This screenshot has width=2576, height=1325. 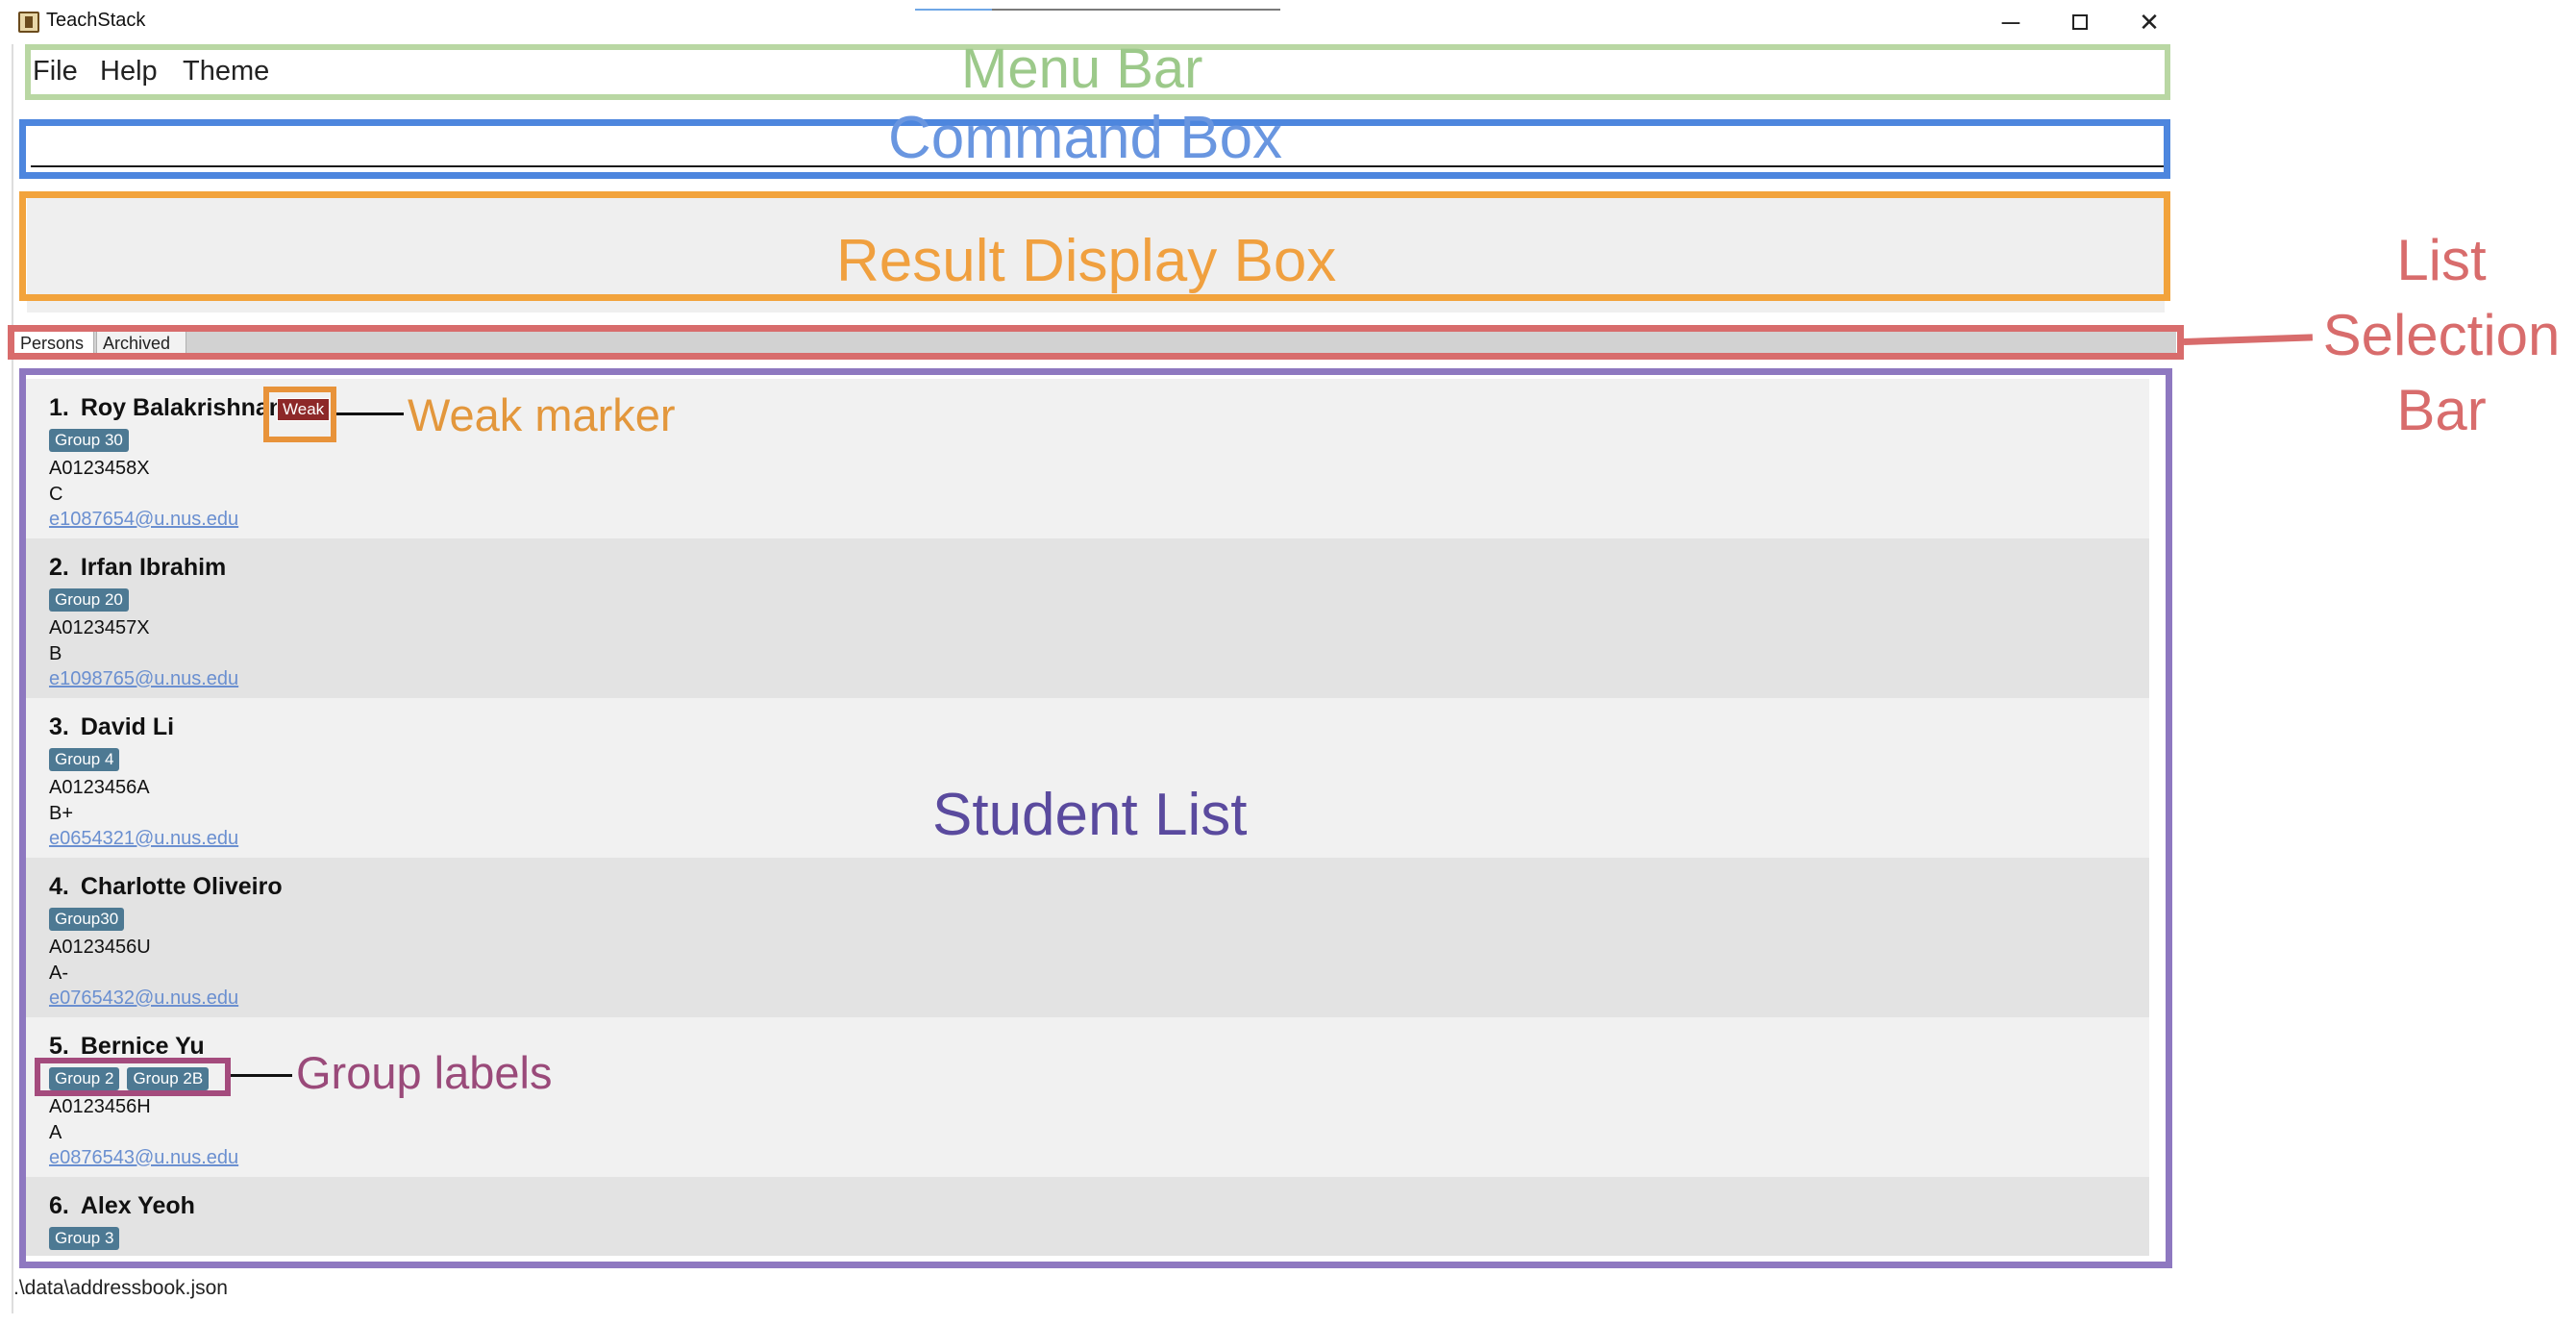 I want to click on maximize-icon, so click(x=2080, y=22).